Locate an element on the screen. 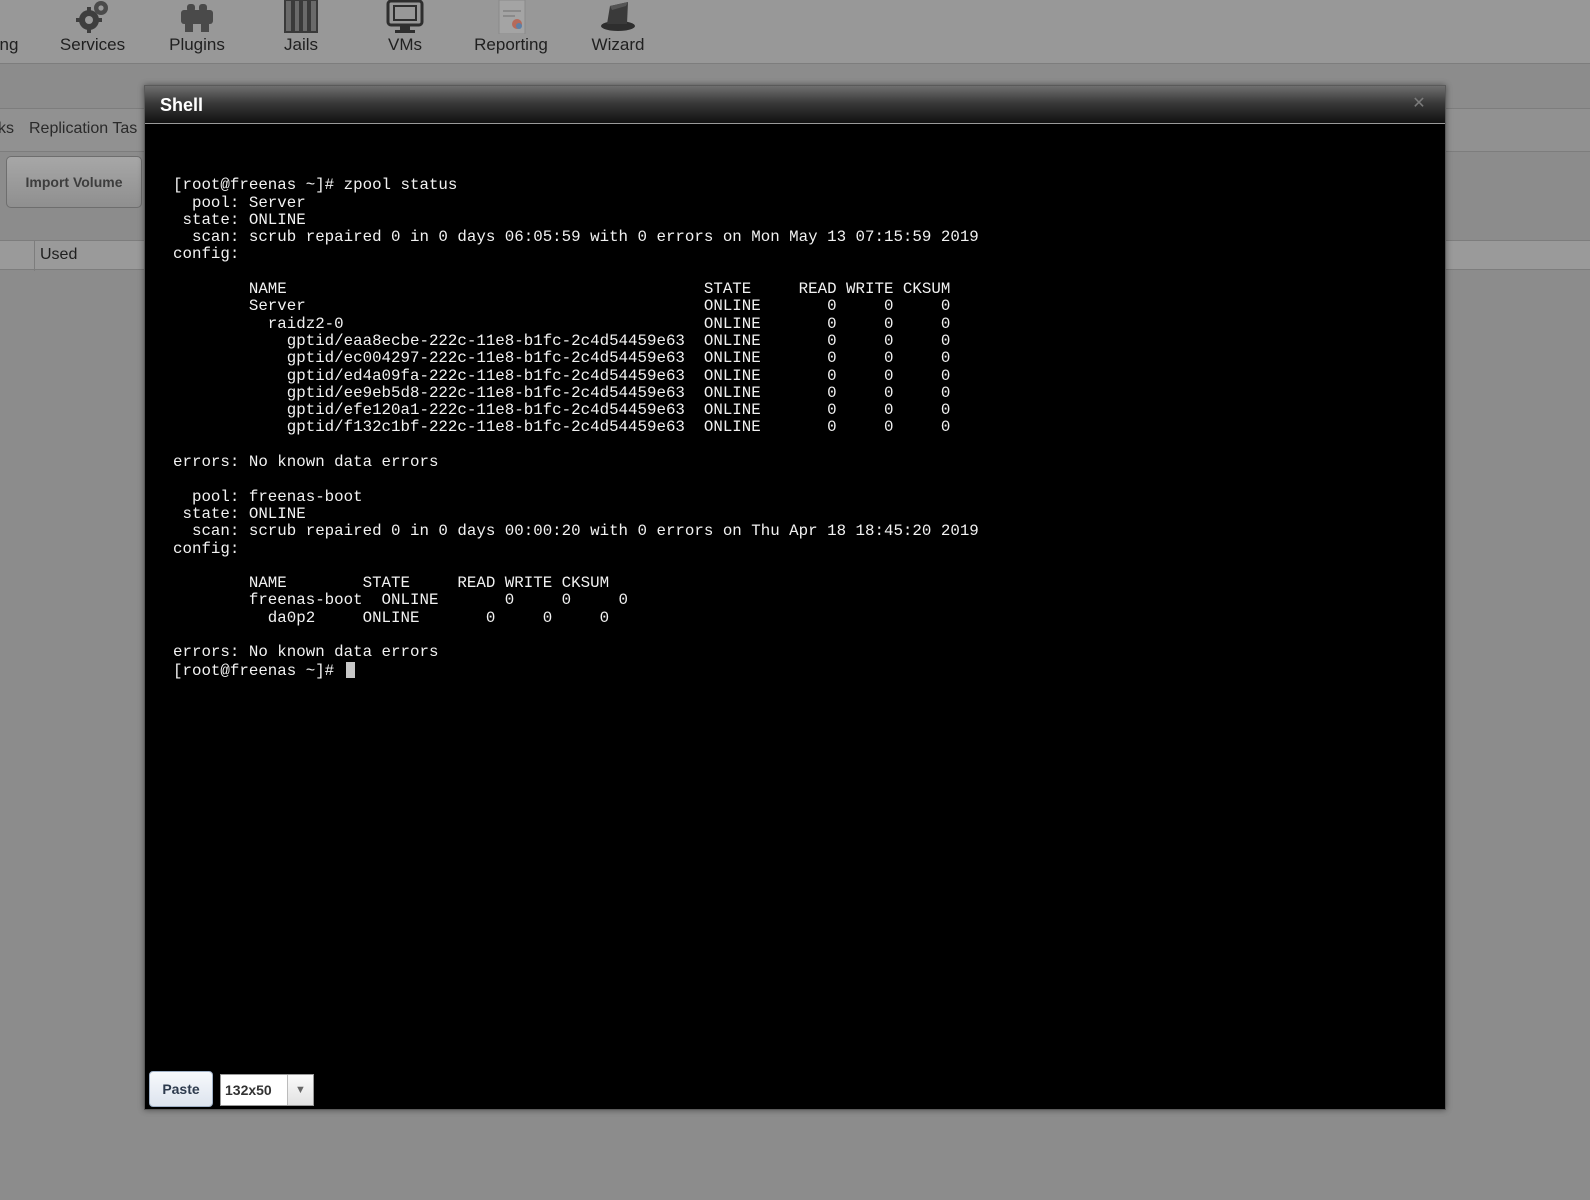 The image size is (1590, 1200). nav-item-plugins: Plugins is located at coordinates (197, 30).